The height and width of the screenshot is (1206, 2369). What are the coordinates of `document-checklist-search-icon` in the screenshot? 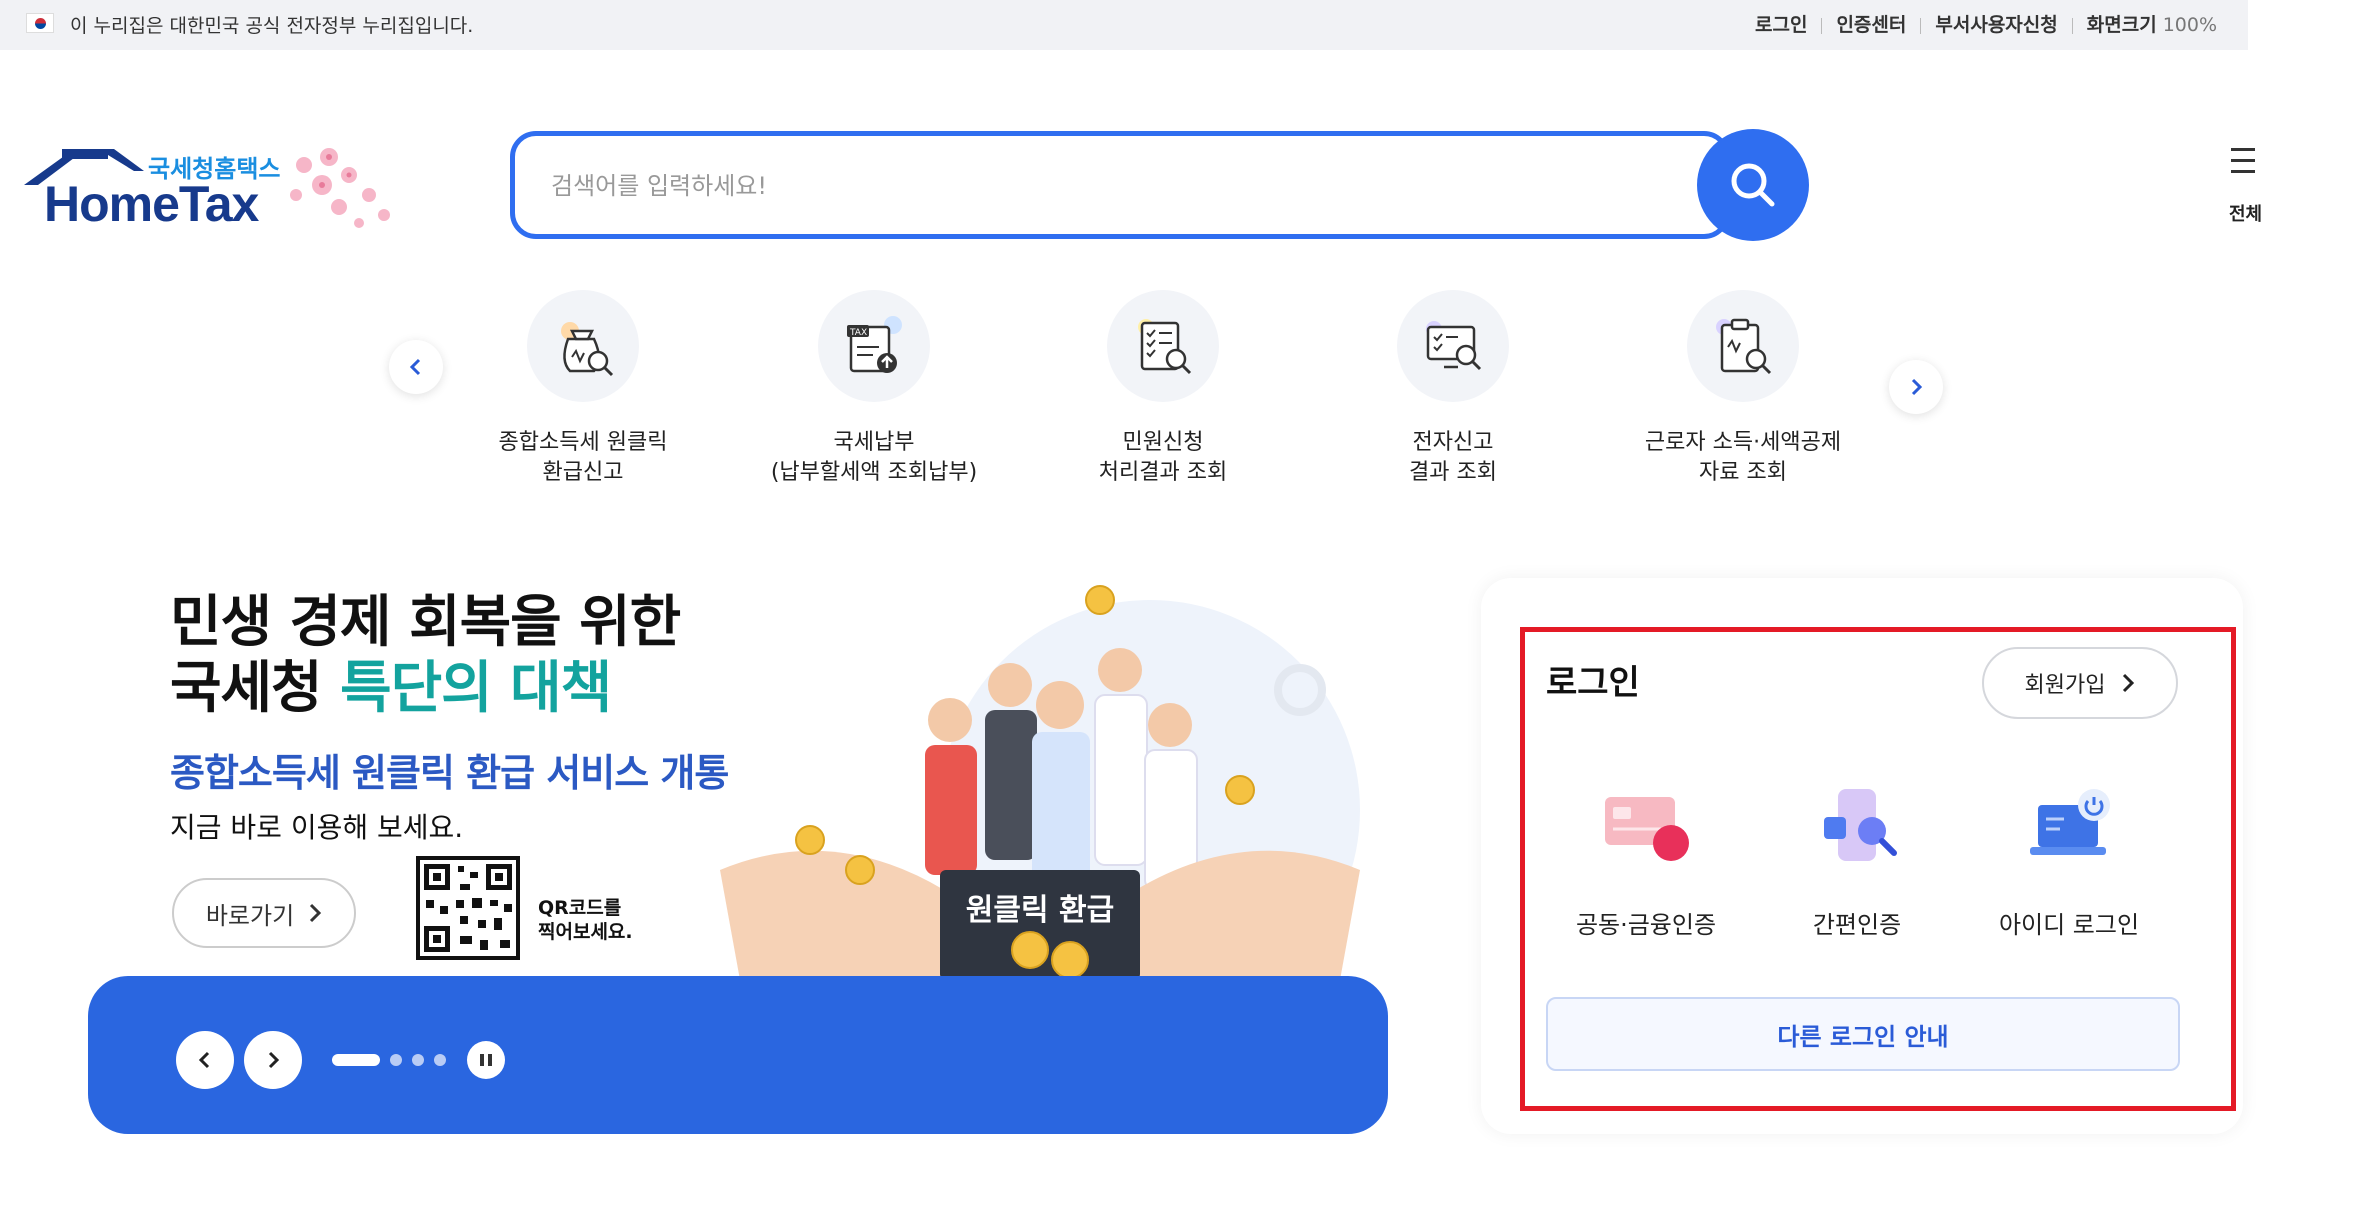 It's located at (1163, 346).